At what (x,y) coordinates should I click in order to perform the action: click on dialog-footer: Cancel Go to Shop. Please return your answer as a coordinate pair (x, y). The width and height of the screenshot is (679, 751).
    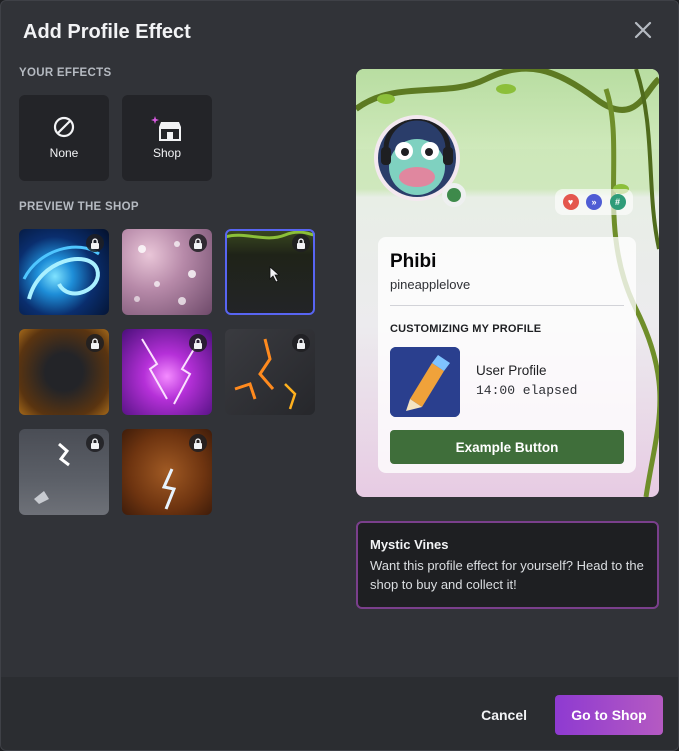
    Looking at the image, I should click on (339, 713).